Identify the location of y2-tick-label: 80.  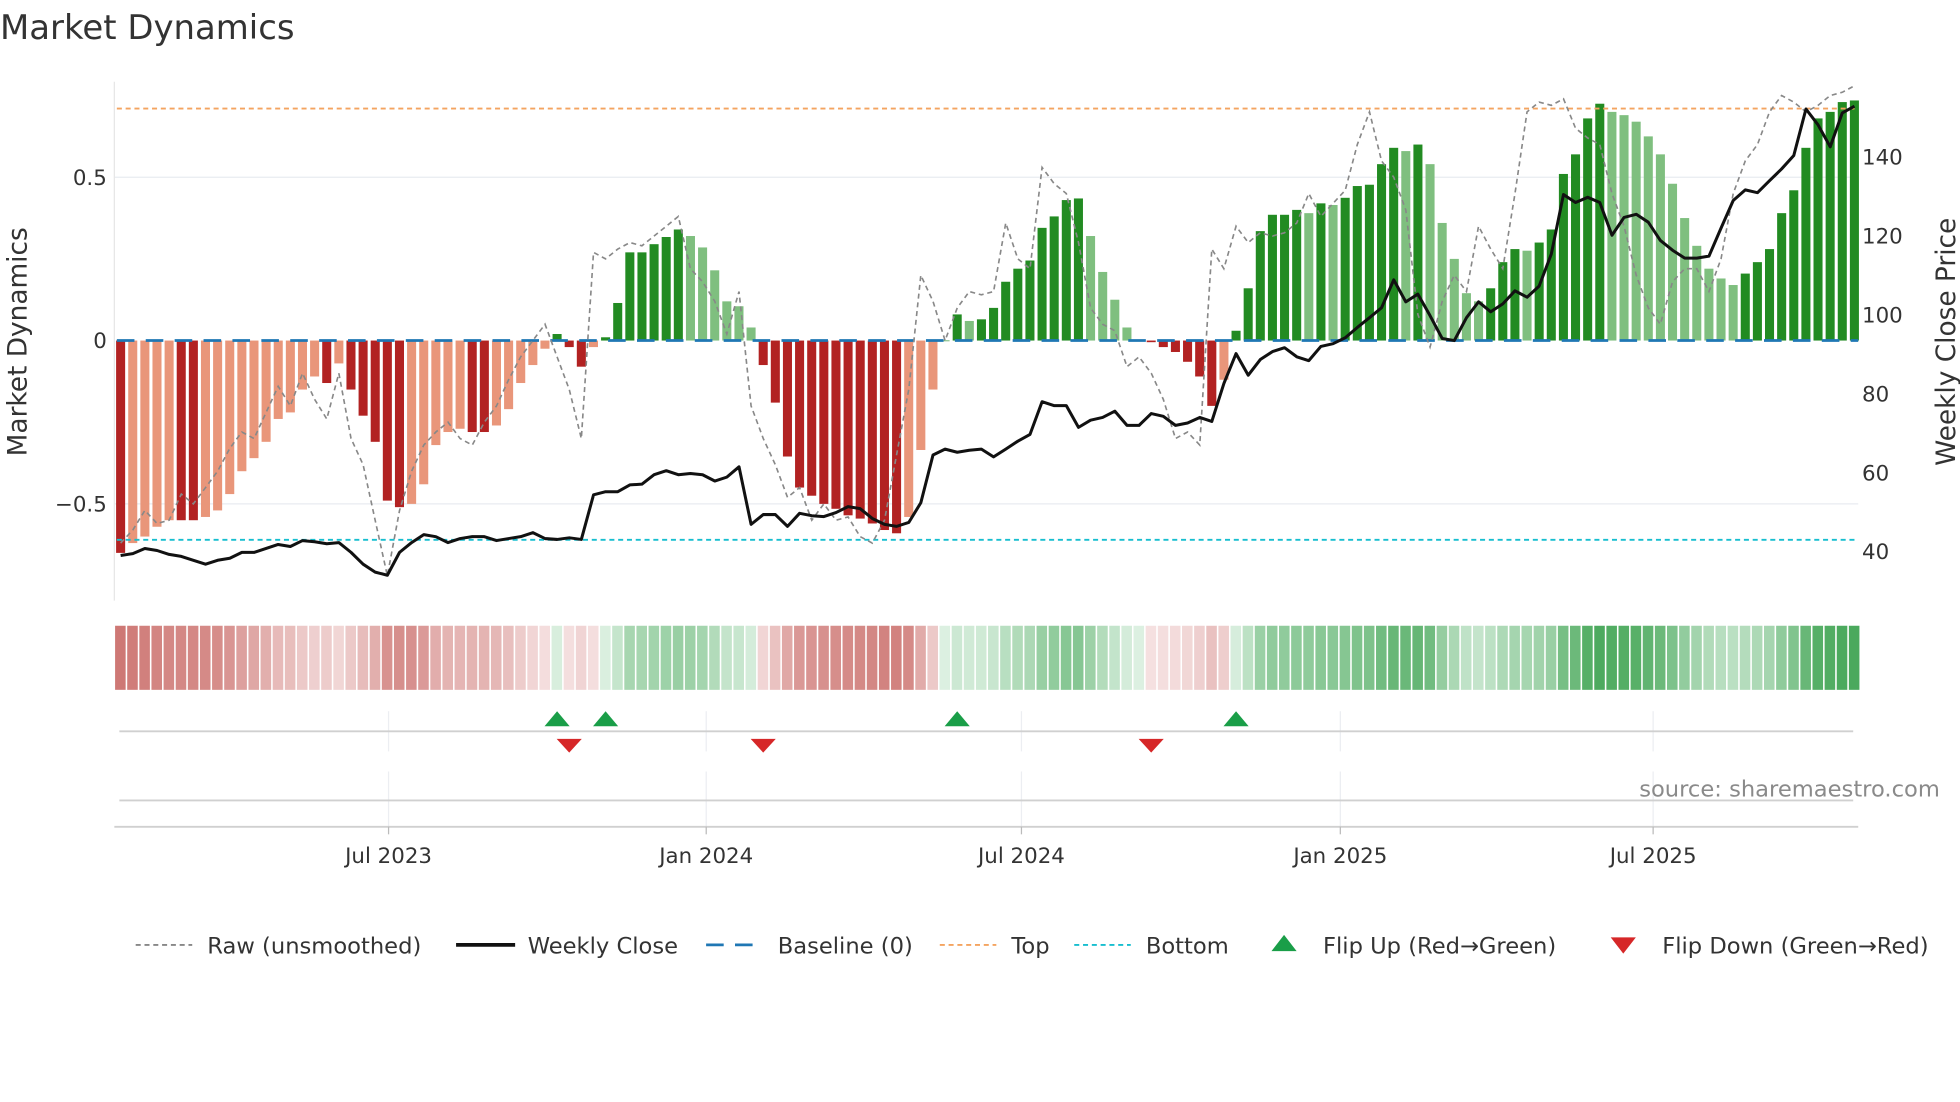
(1875, 394).